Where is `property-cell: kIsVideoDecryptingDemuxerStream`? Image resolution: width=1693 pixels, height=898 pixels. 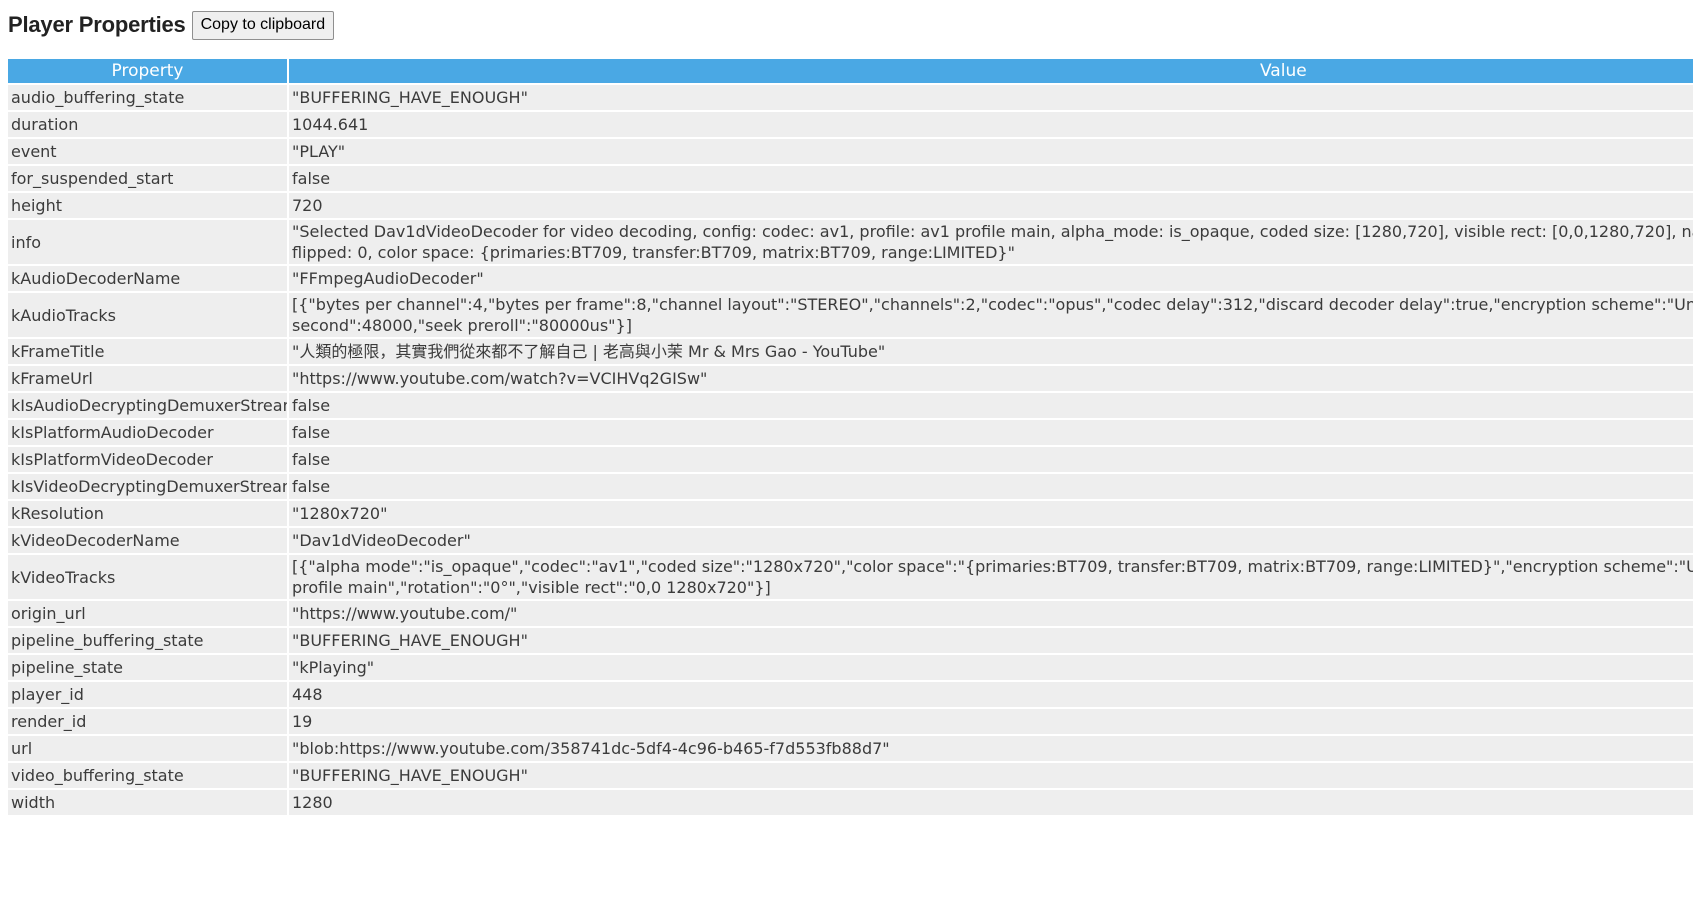 property-cell: kIsVideoDecryptingDemuxerStream is located at coordinates (147, 486).